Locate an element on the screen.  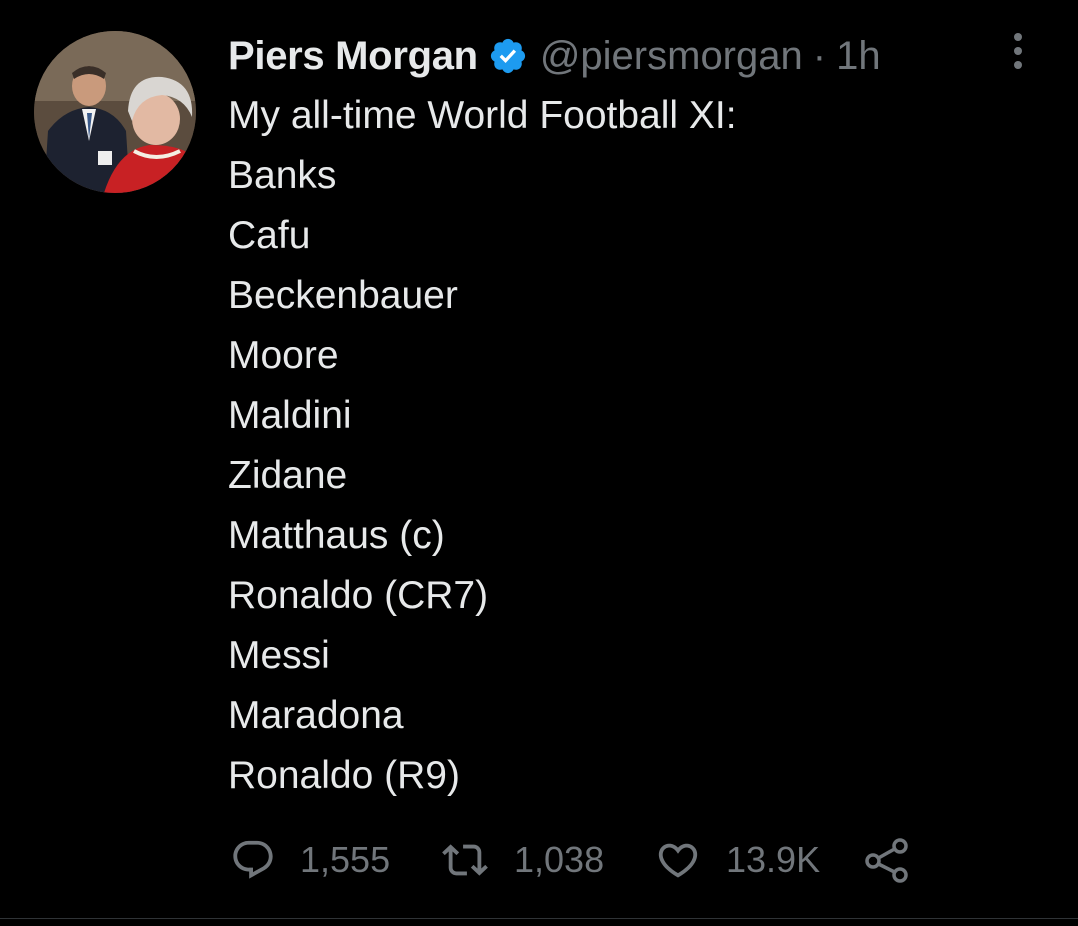
author-display-name: Piers Morgan is located at coordinates (353, 56).